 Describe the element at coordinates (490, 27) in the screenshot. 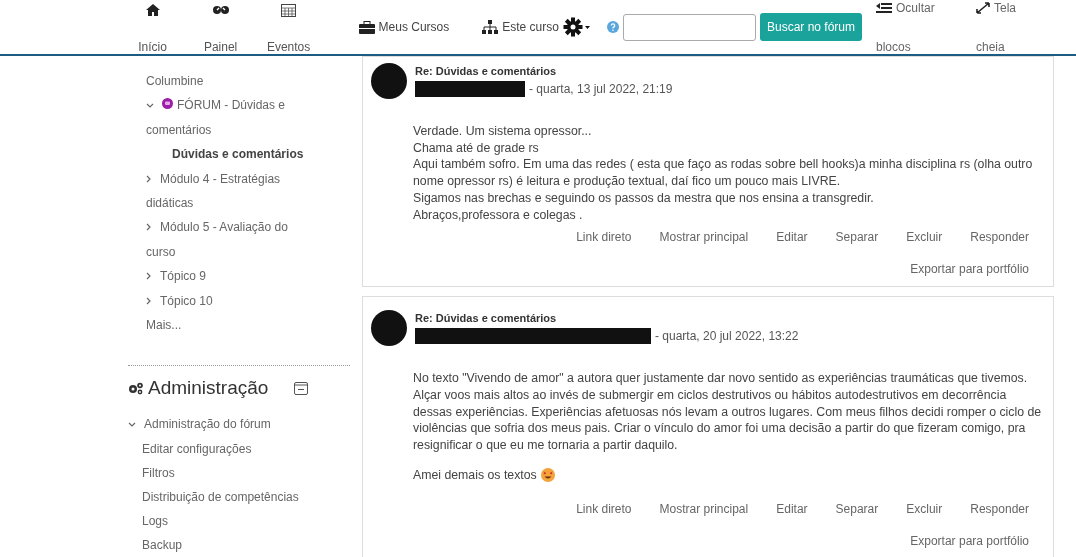

I see `sitemap-icon` at that location.